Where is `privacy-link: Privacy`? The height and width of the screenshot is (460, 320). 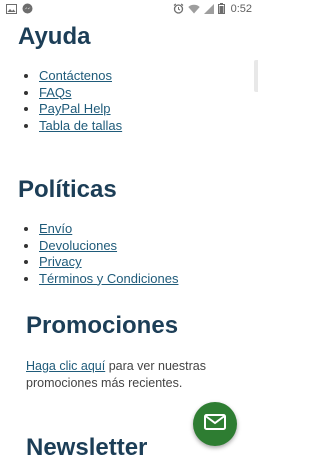 privacy-link: Privacy is located at coordinates (60, 261).